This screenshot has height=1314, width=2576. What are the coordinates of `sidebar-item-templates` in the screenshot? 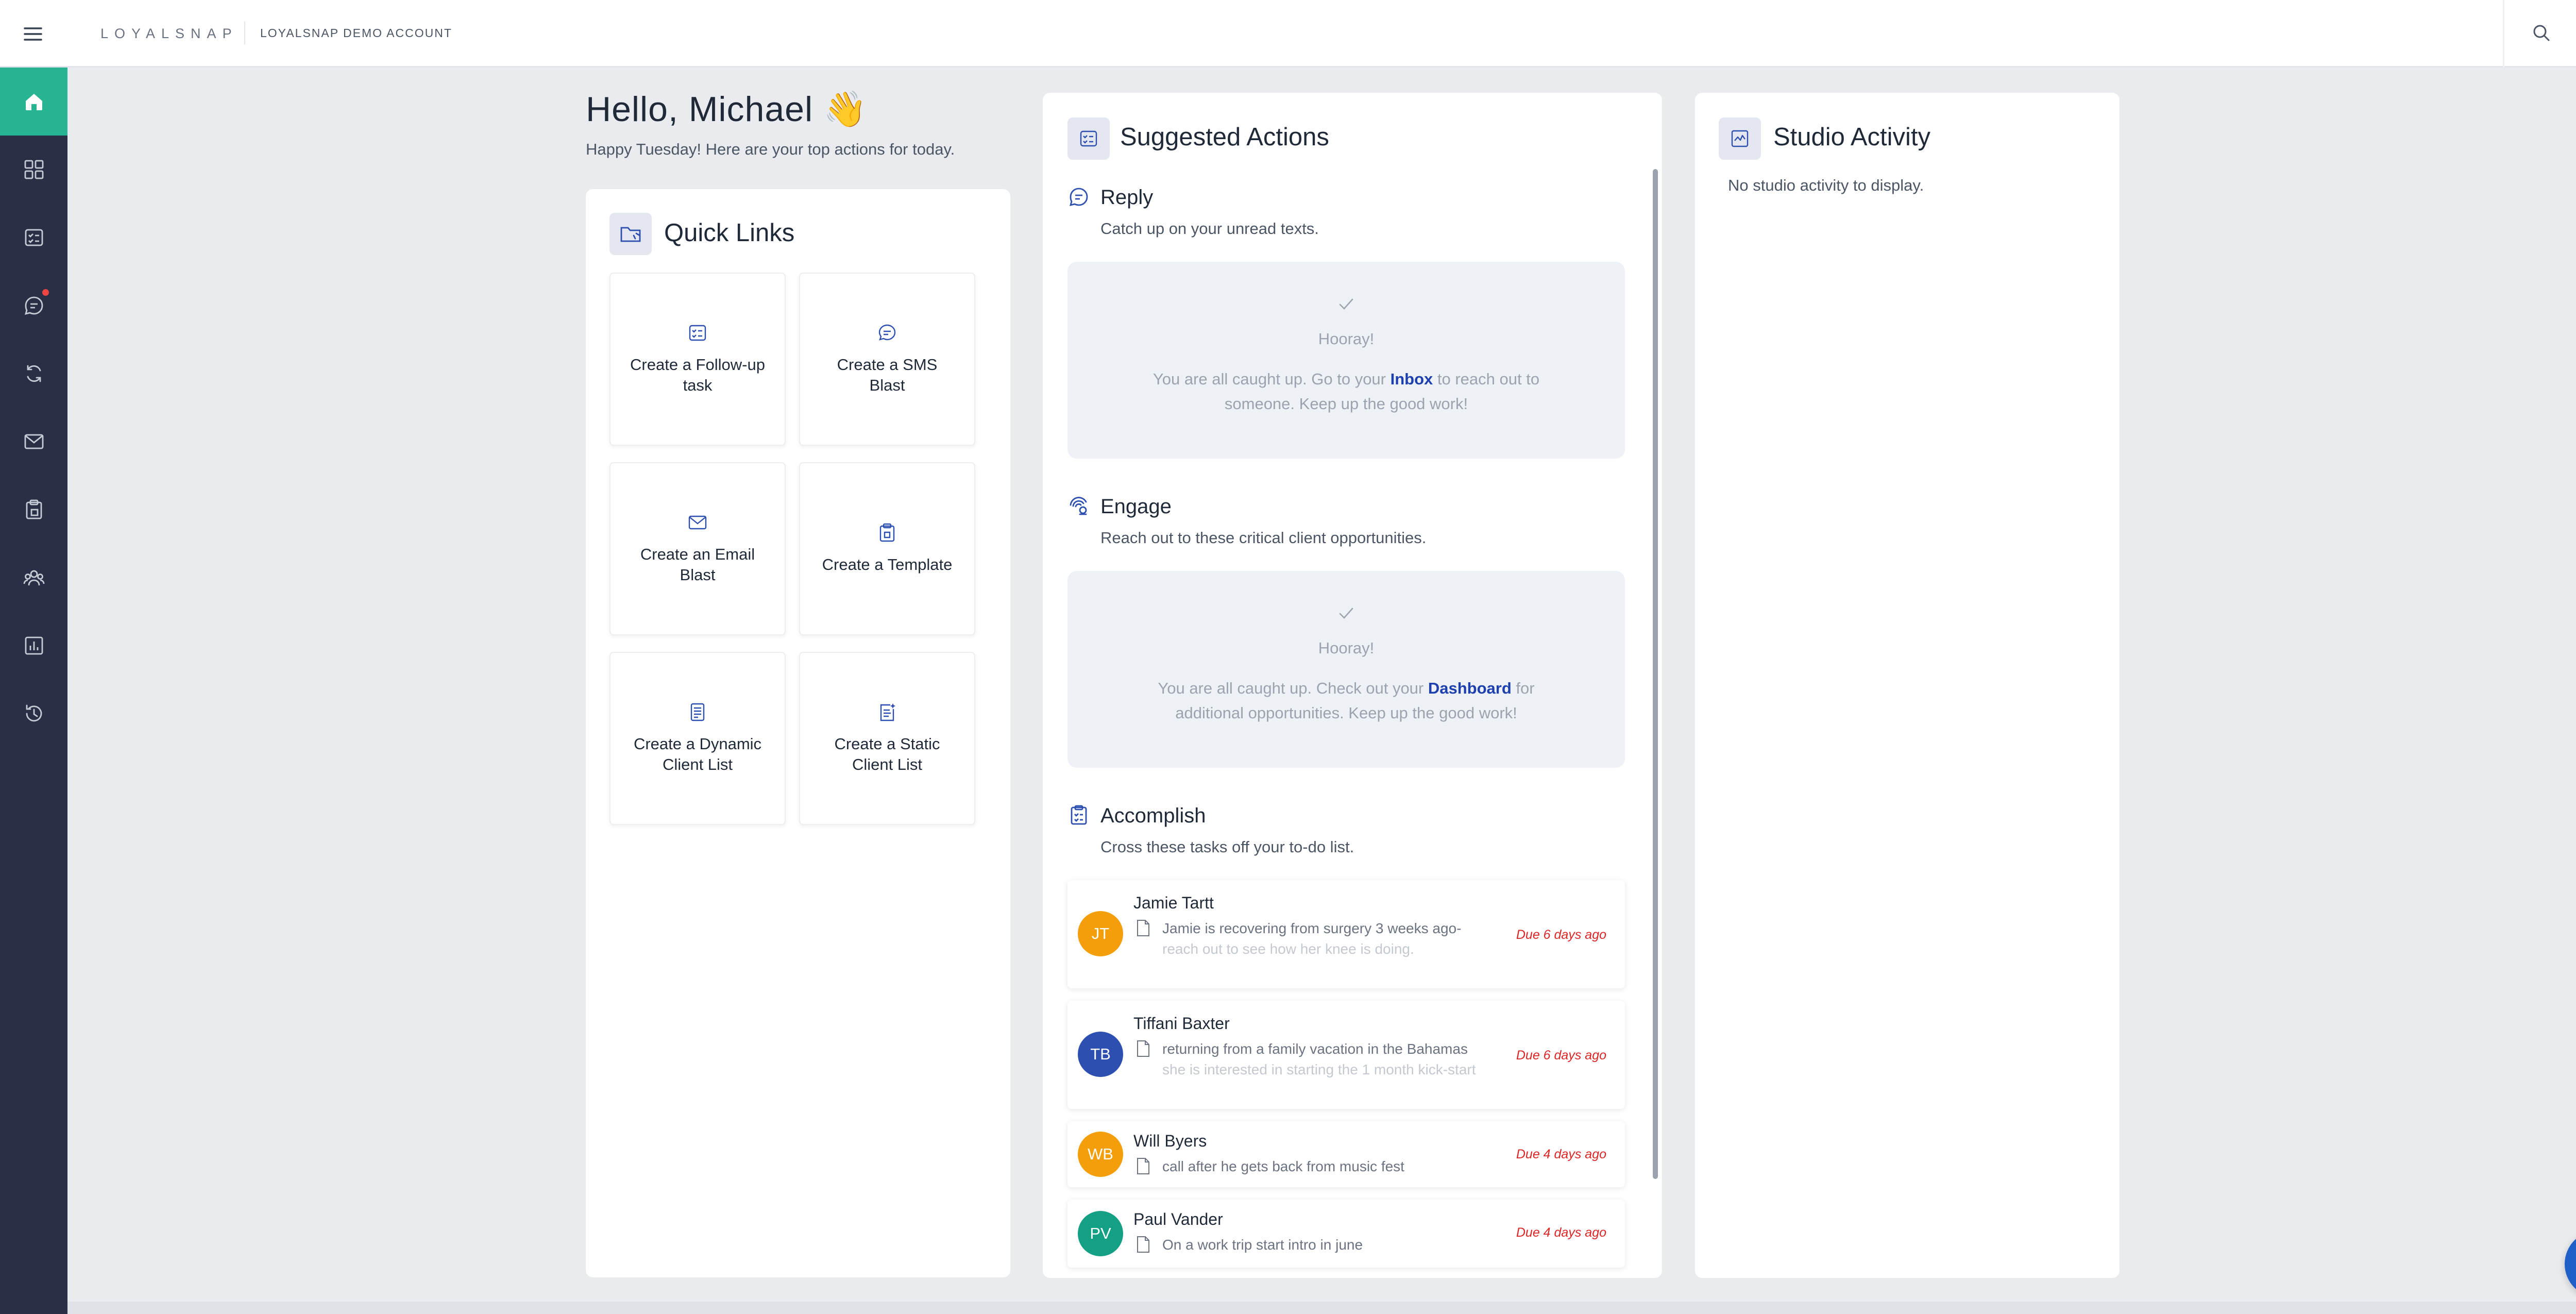 It's located at (33, 510).